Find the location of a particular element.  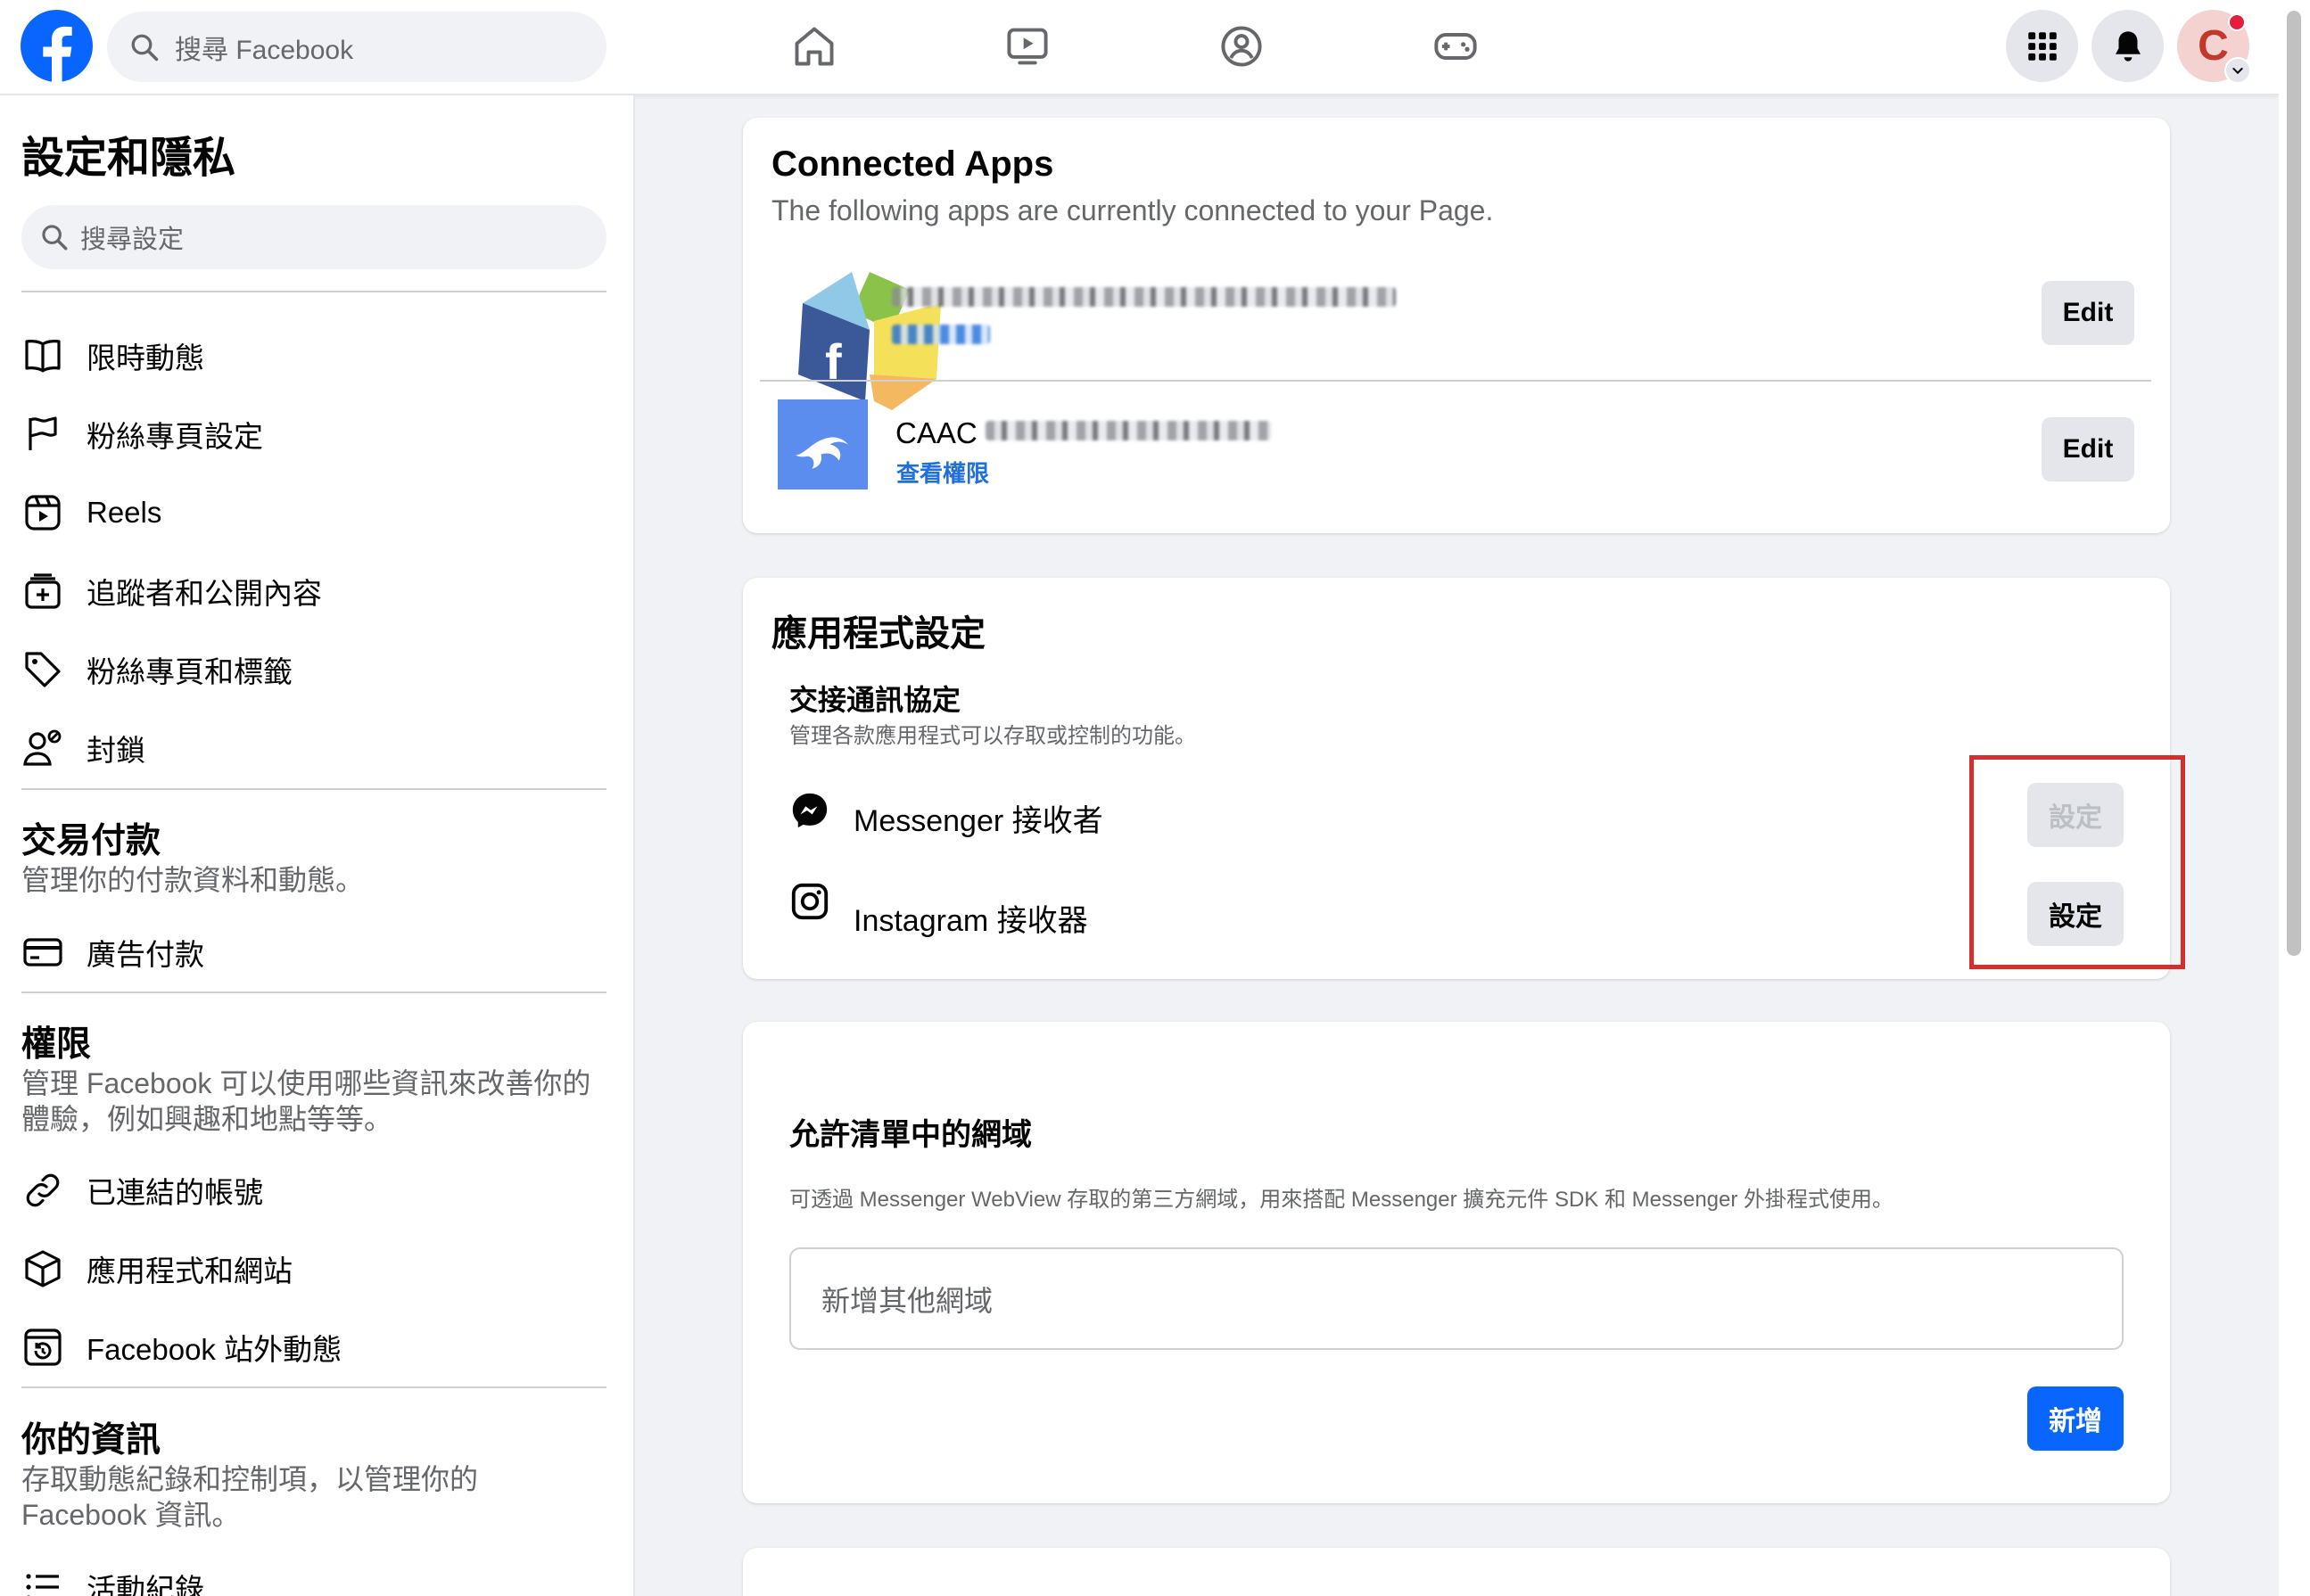

history-icon is located at coordinates (43, 1347).